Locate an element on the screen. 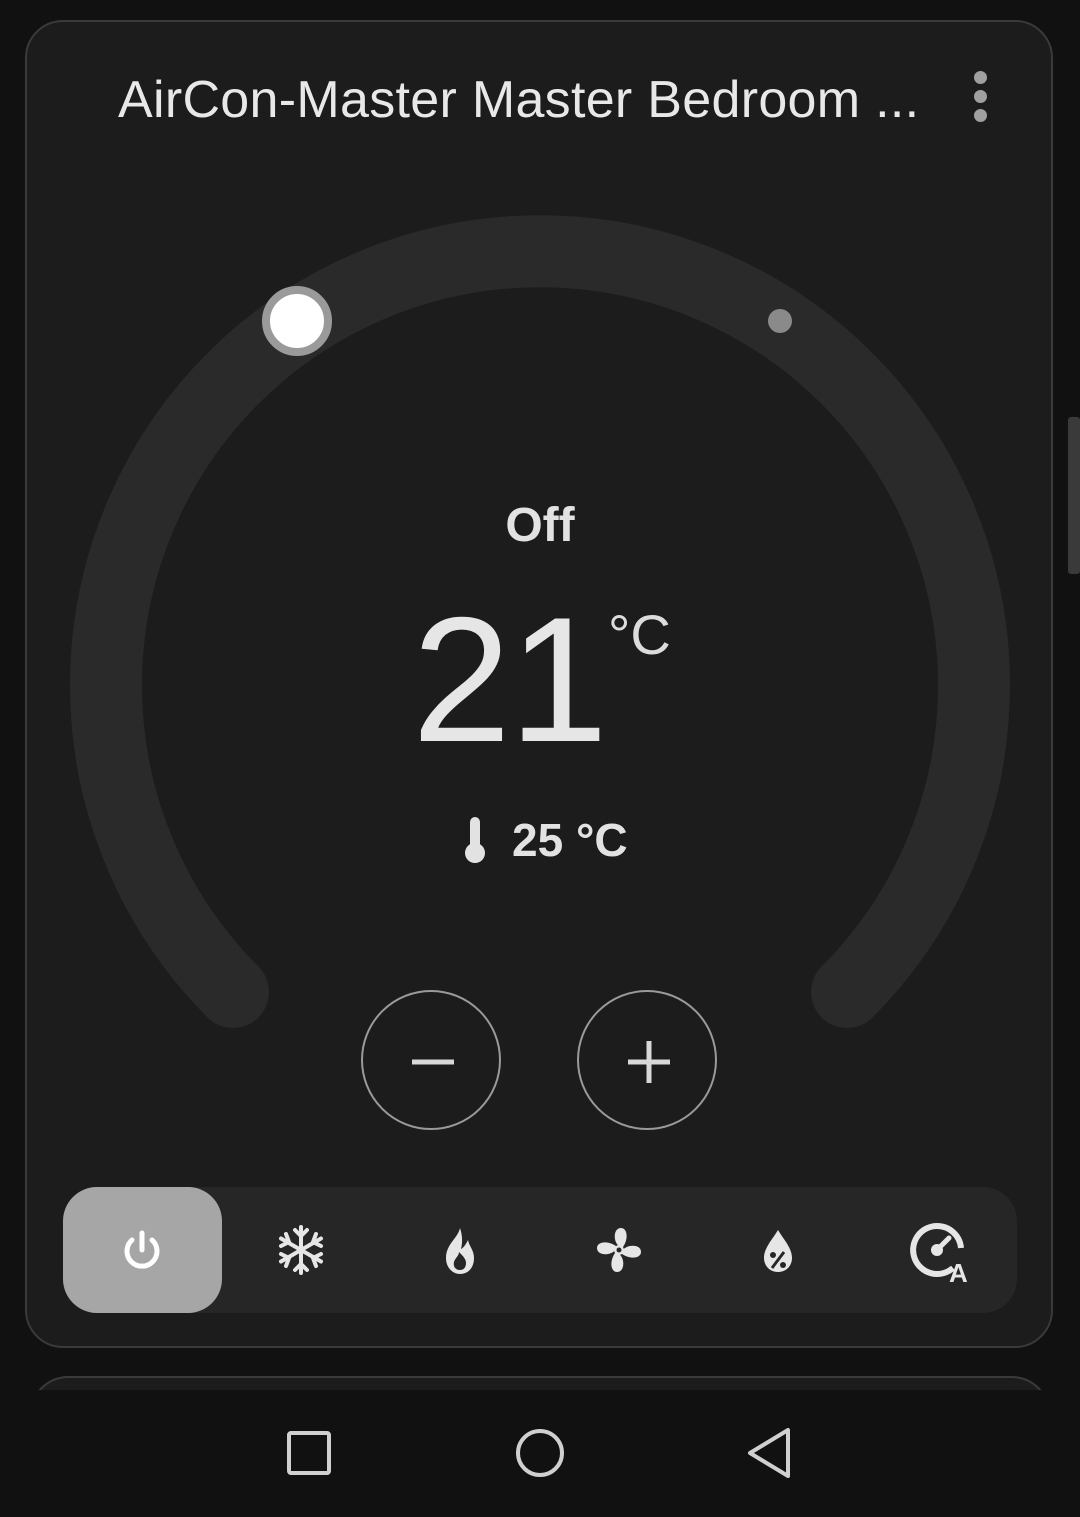 The width and height of the screenshot is (1080, 1517). plus-icon is located at coordinates (649, 1062).